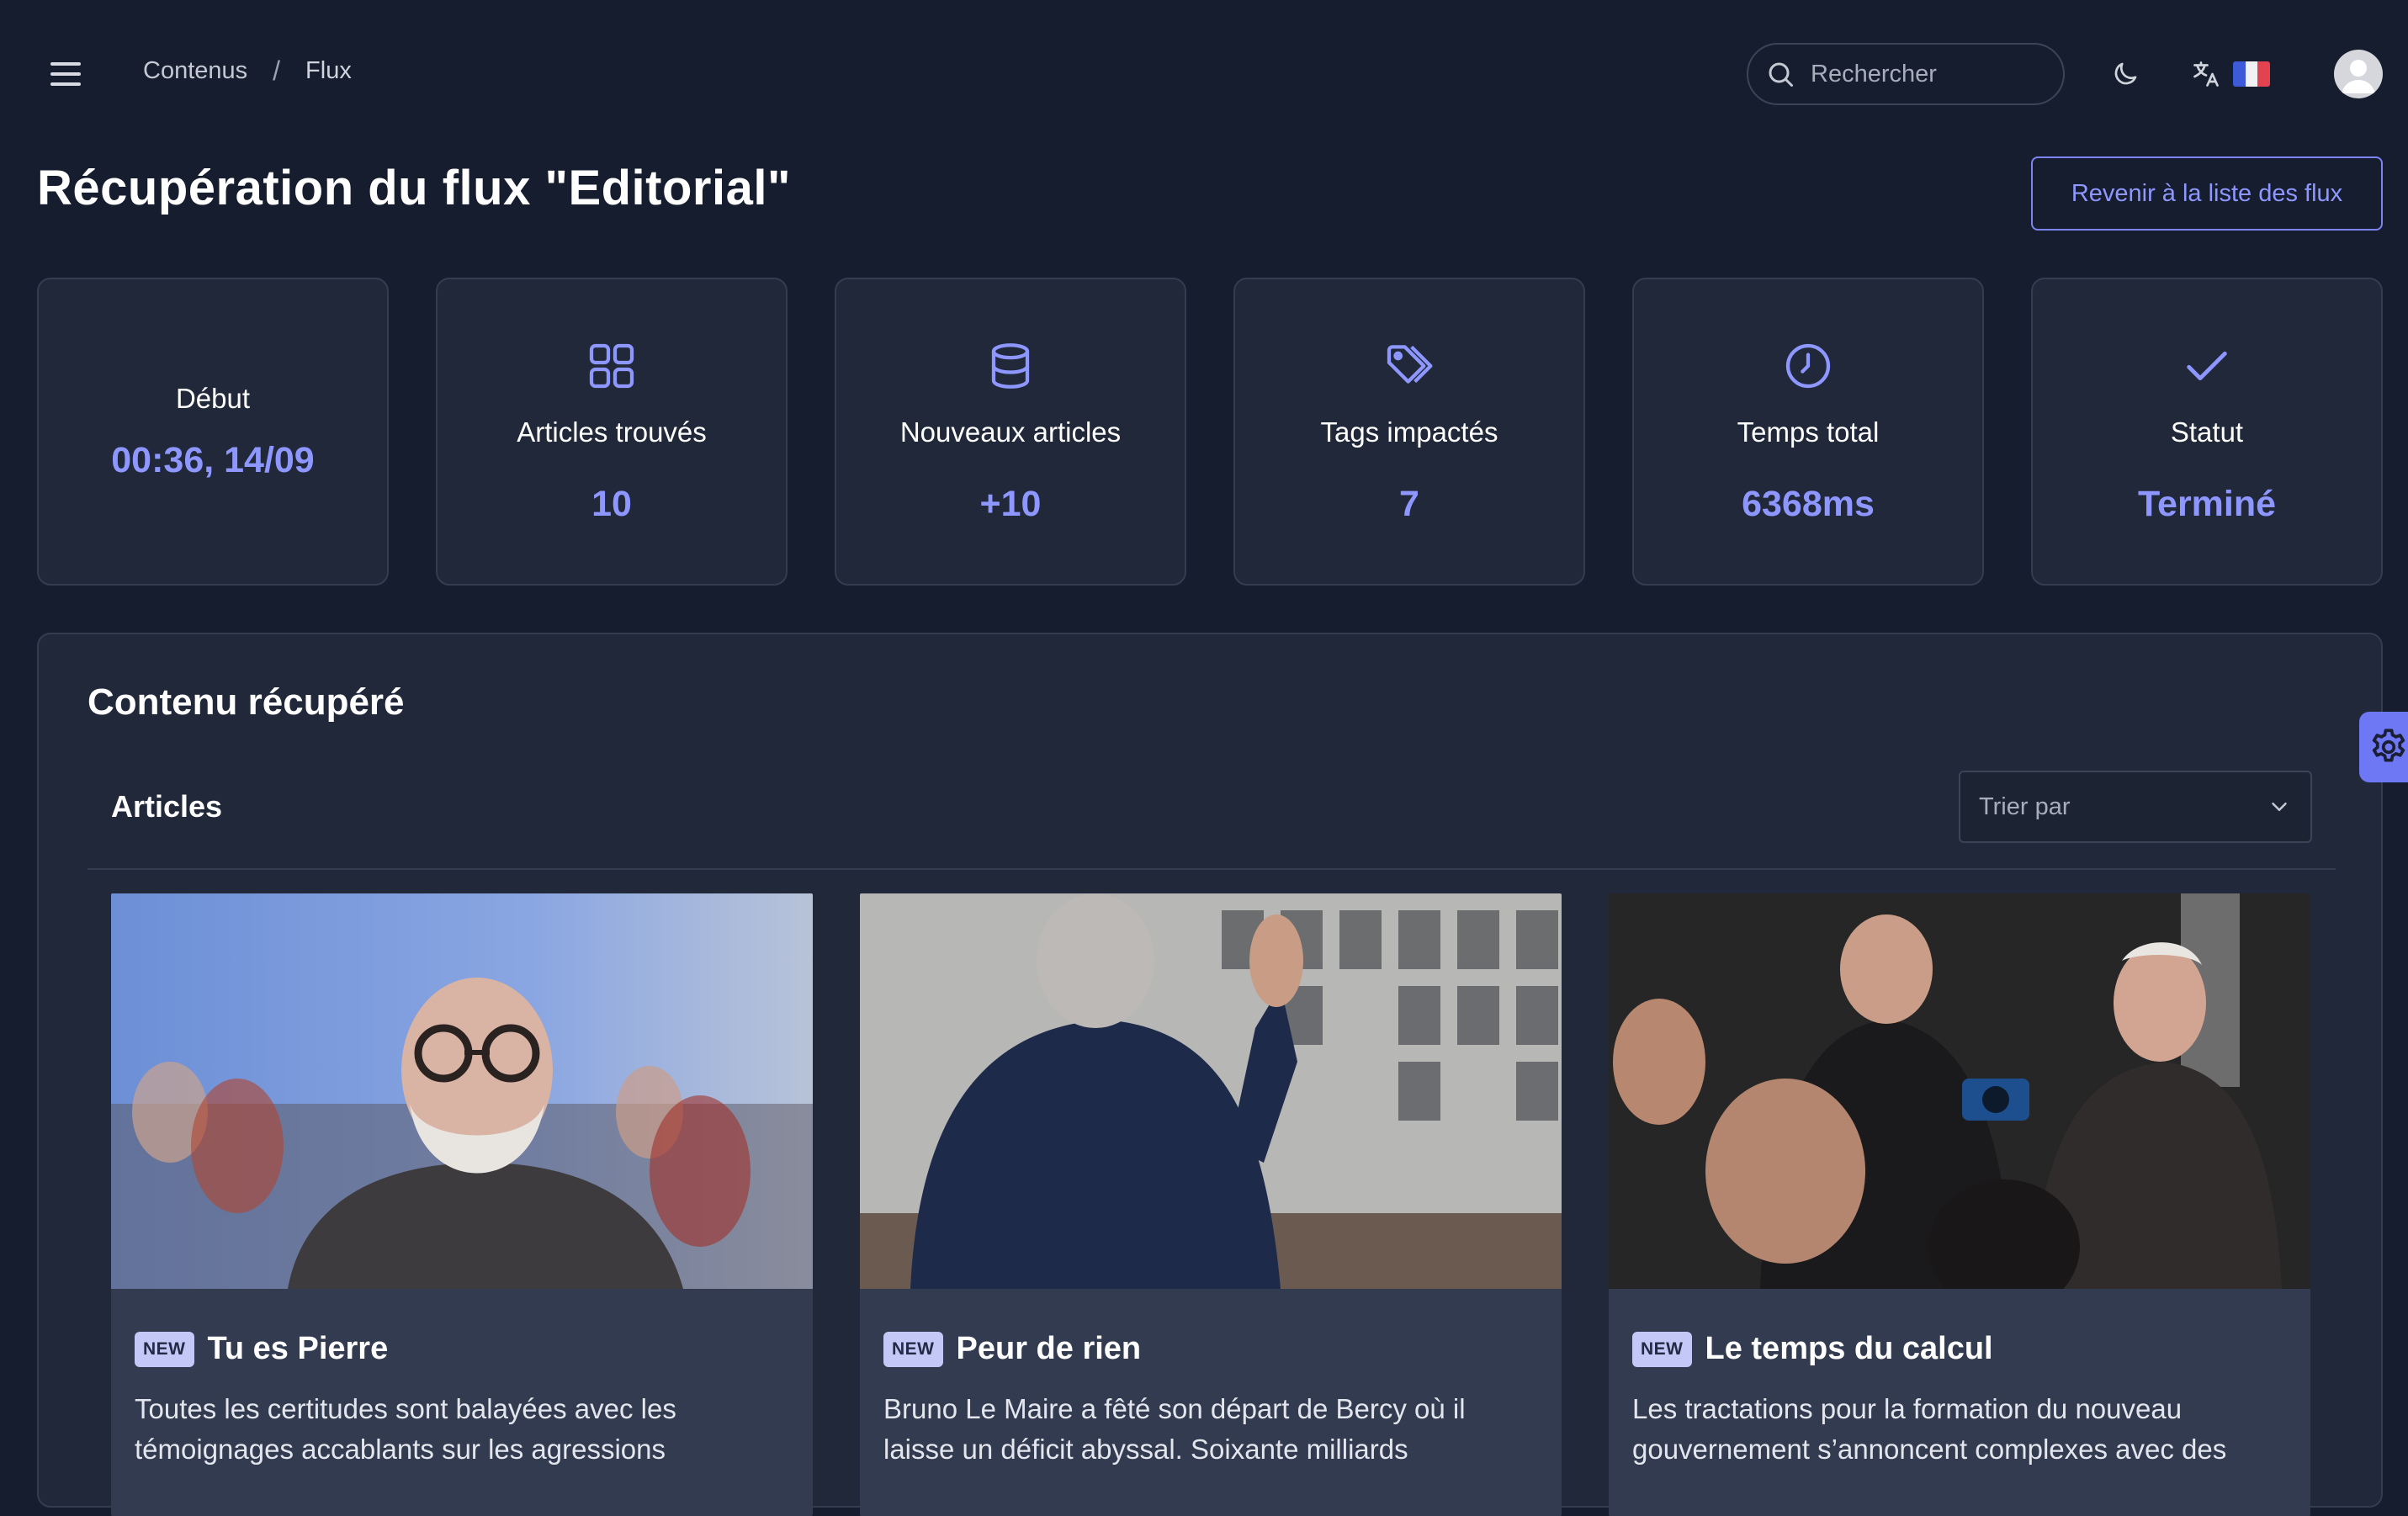 The image size is (2408, 1516). I want to click on stat-value: 00:36, 14/09, so click(213, 459).